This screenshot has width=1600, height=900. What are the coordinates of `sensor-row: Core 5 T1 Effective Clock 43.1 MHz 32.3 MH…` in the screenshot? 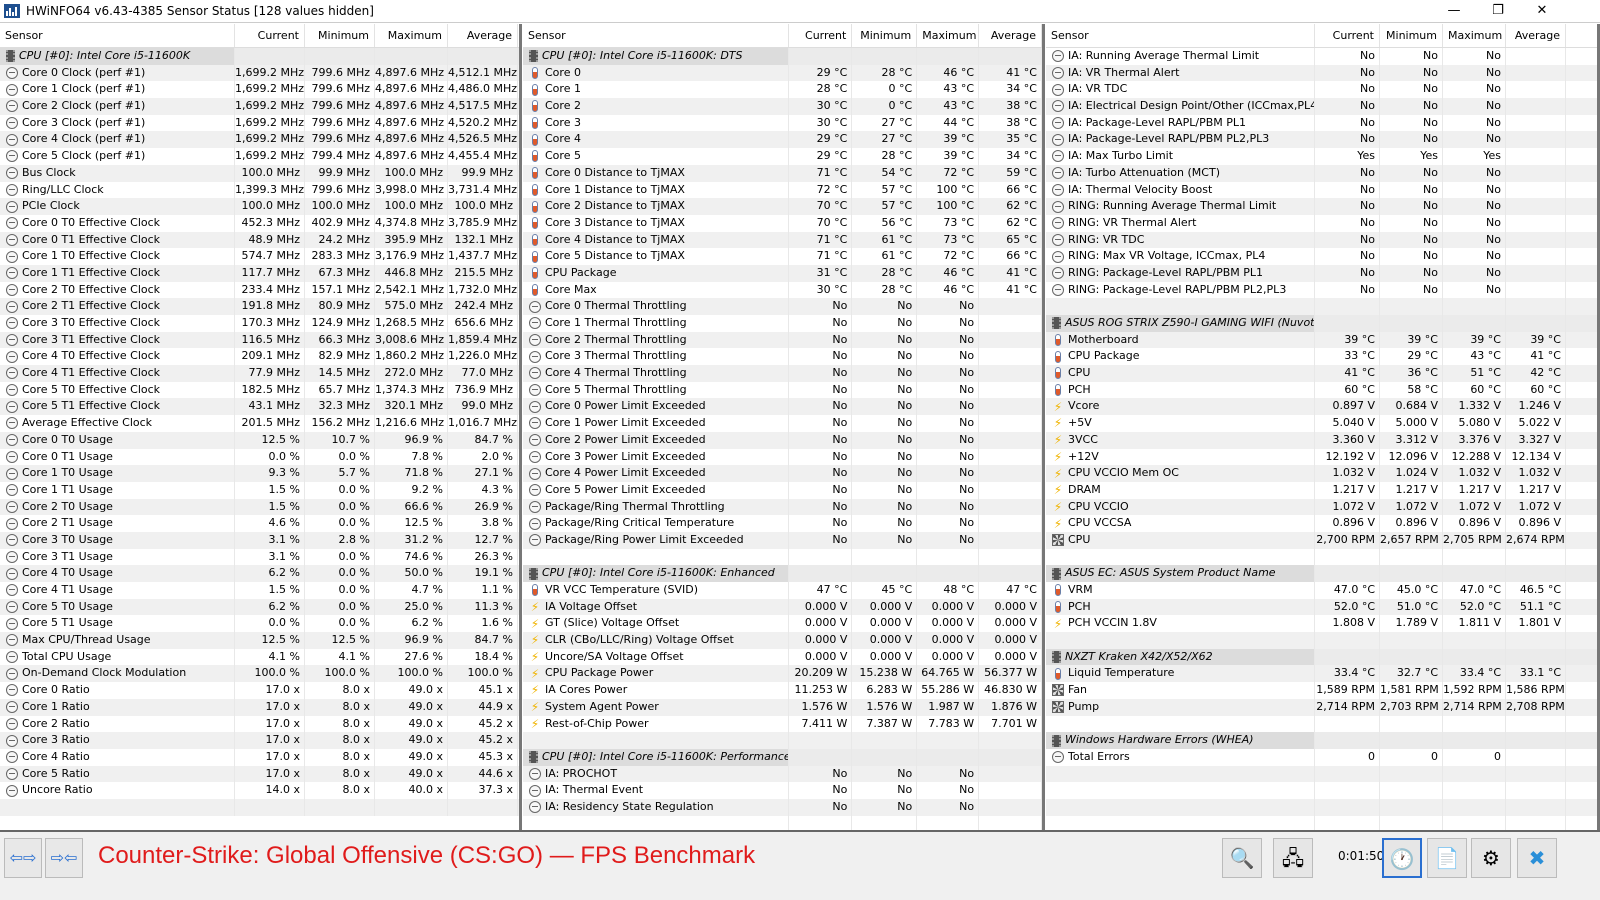 It's located at (259, 407).